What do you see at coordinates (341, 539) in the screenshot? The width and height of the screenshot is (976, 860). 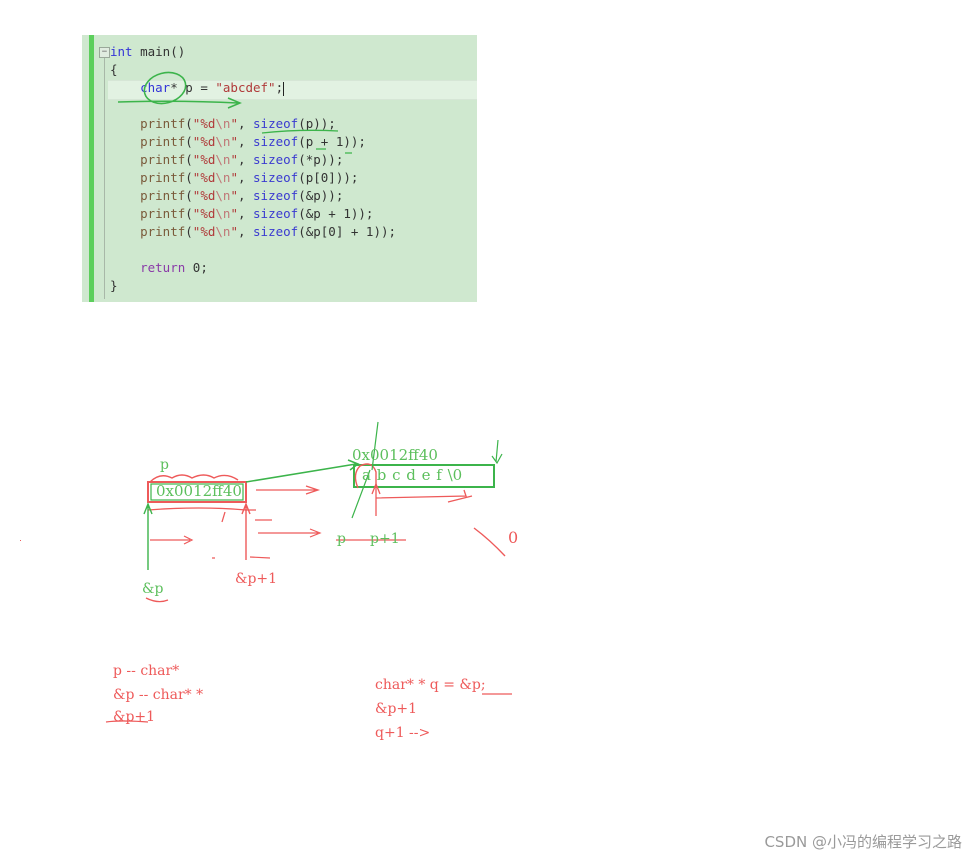 I see `p-arrow-label: p` at bounding box center [341, 539].